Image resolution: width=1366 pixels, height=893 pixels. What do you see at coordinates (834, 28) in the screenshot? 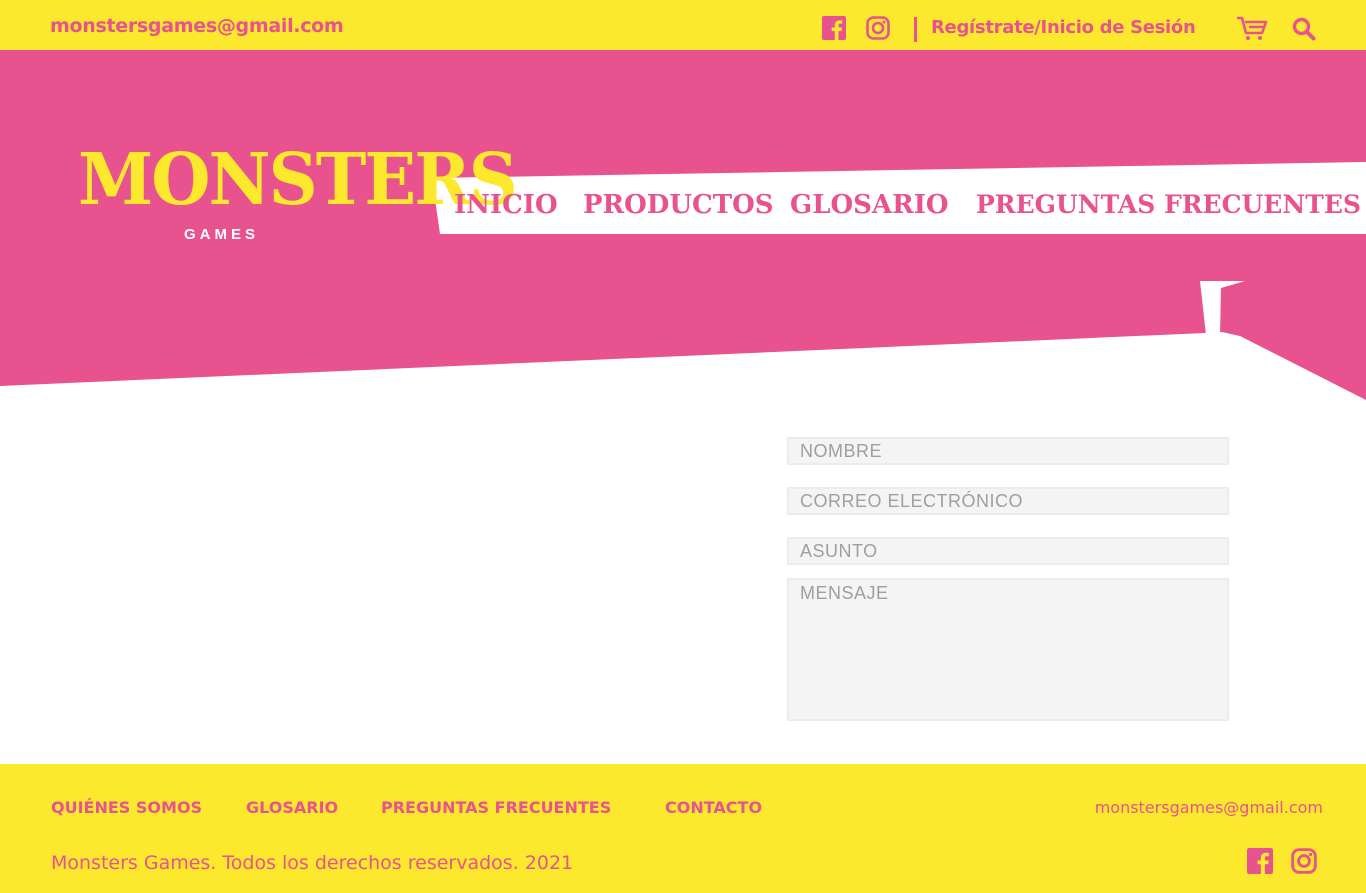
I see `facebook-icon` at bounding box center [834, 28].